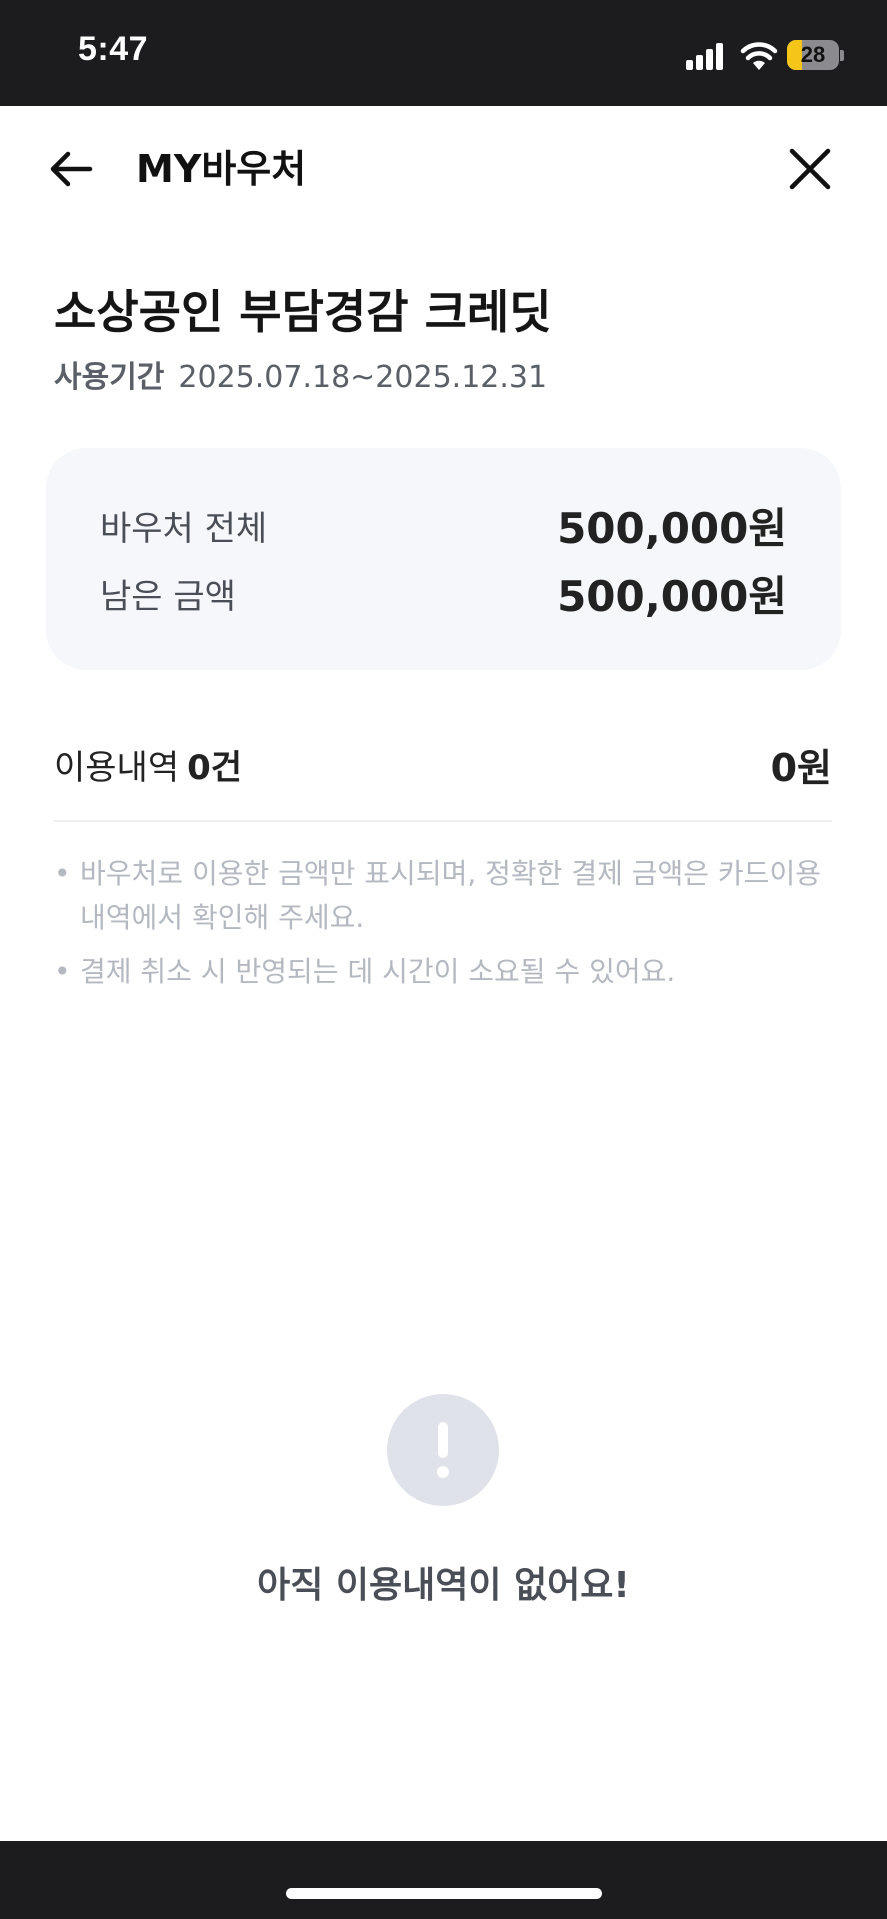 Image resolution: width=887 pixels, height=1919 pixels. I want to click on back-button, so click(72, 169).